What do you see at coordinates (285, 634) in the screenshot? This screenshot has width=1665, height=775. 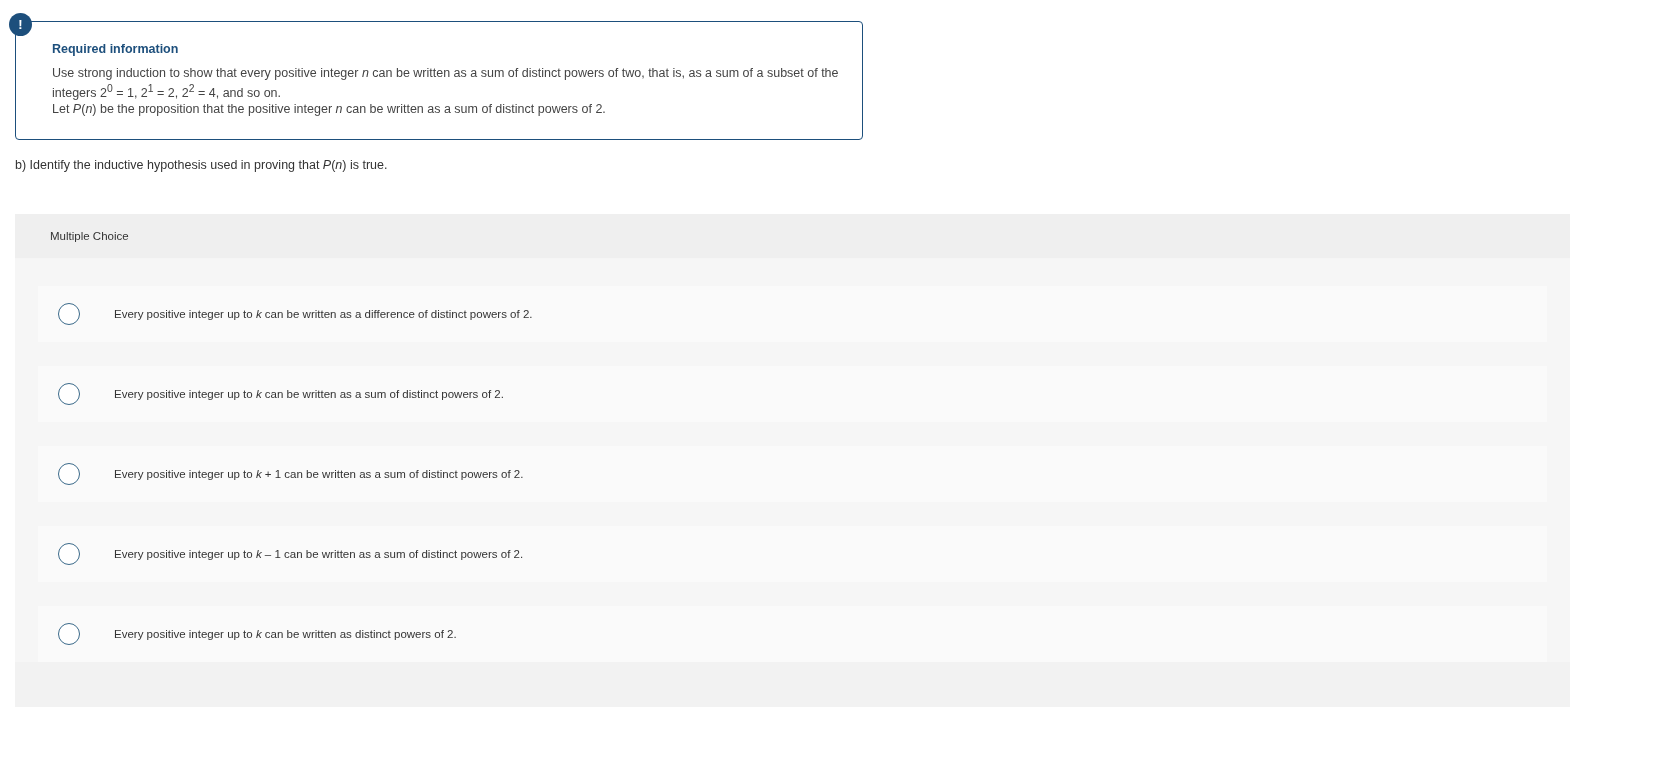 I see `choice-text: Every positive integer up to k can be written as distinct powers of 2.` at bounding box center [285, 634].